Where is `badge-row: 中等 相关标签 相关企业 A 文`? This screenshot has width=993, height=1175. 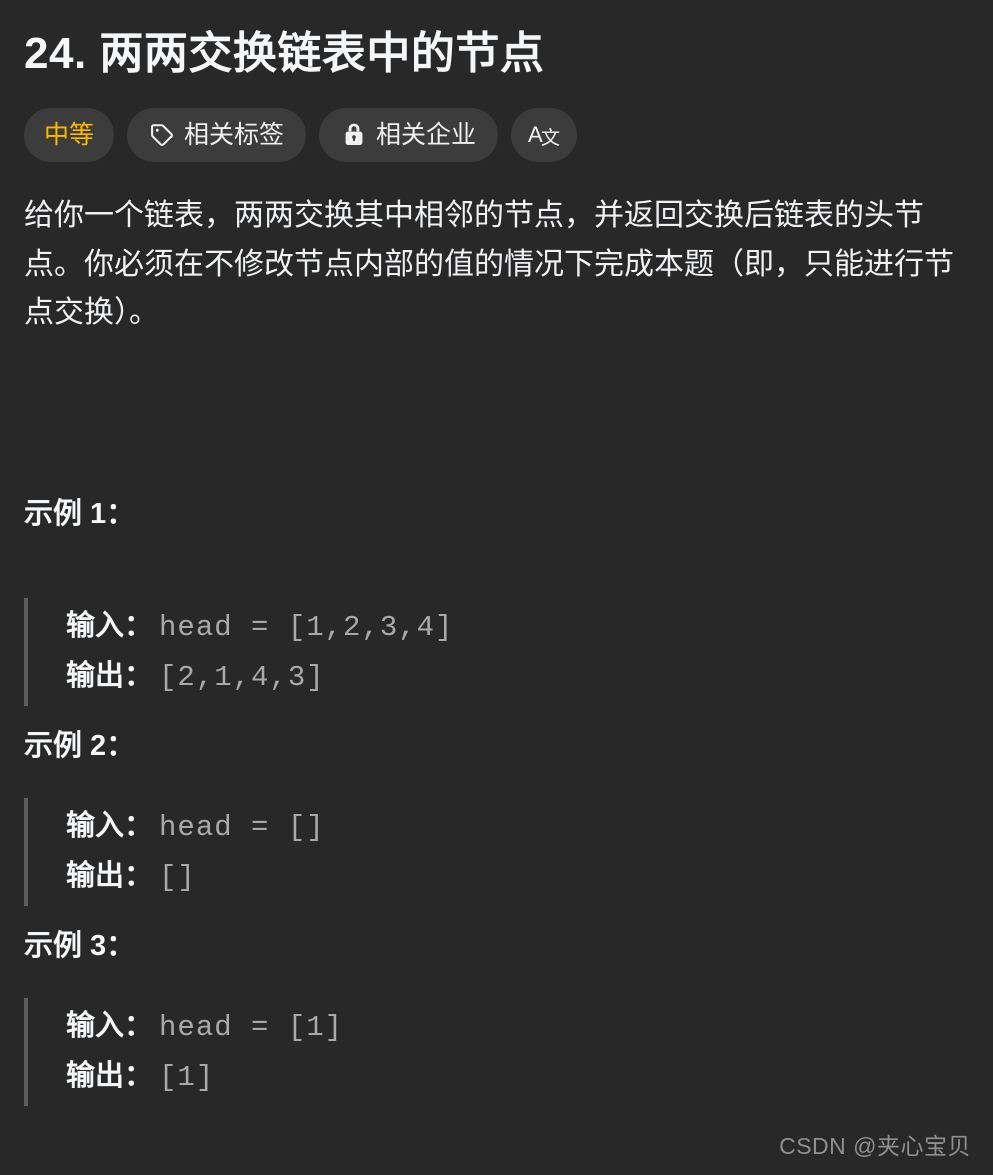
badge-row: 中等 相关标签 相关企业 A 文 is located at coordinates (496, 135).